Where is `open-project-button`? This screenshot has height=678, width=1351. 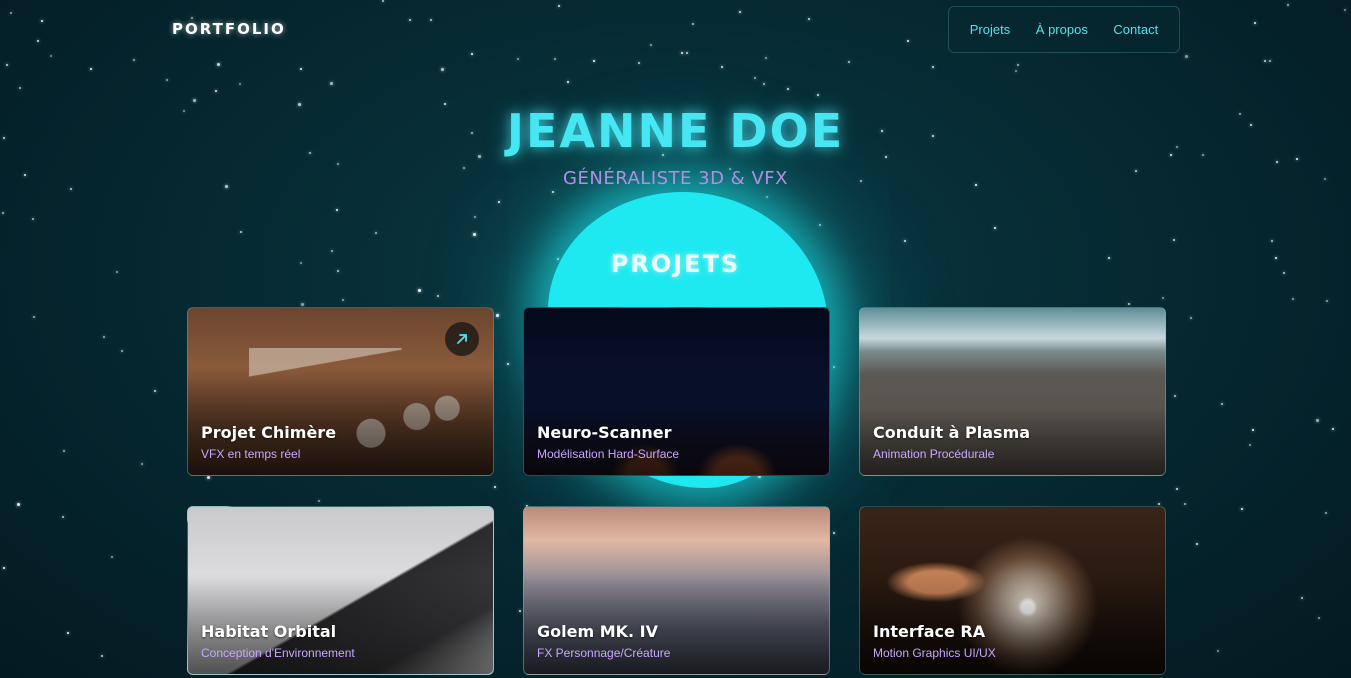 open-project-button is located at coordinates (462, 339).